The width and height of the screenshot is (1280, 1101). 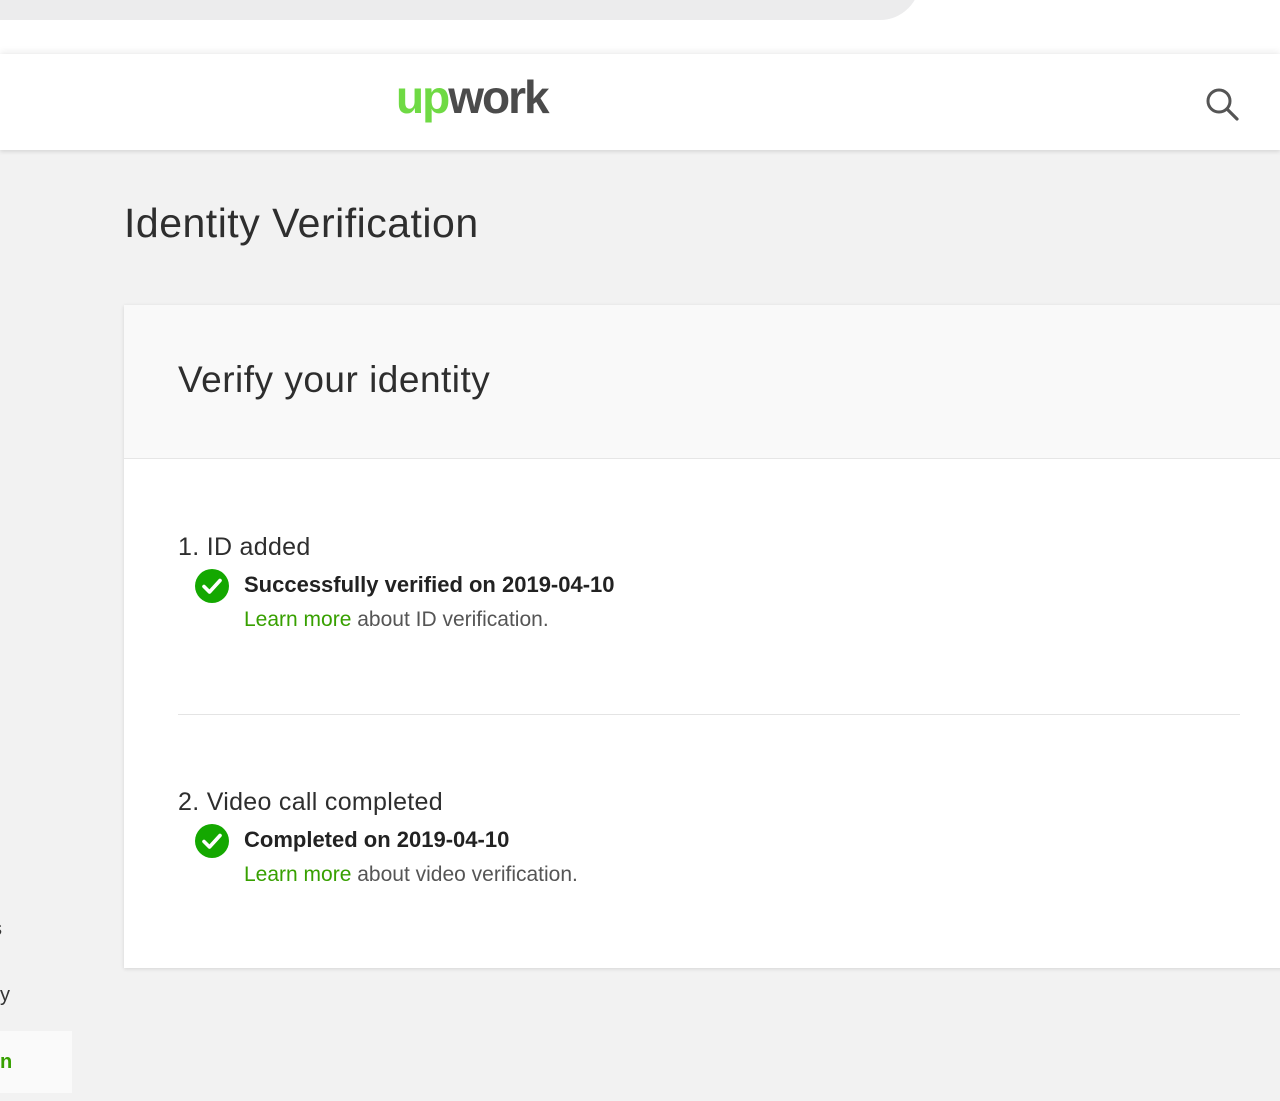 I want to click on divider, so click(x=709, y=714).